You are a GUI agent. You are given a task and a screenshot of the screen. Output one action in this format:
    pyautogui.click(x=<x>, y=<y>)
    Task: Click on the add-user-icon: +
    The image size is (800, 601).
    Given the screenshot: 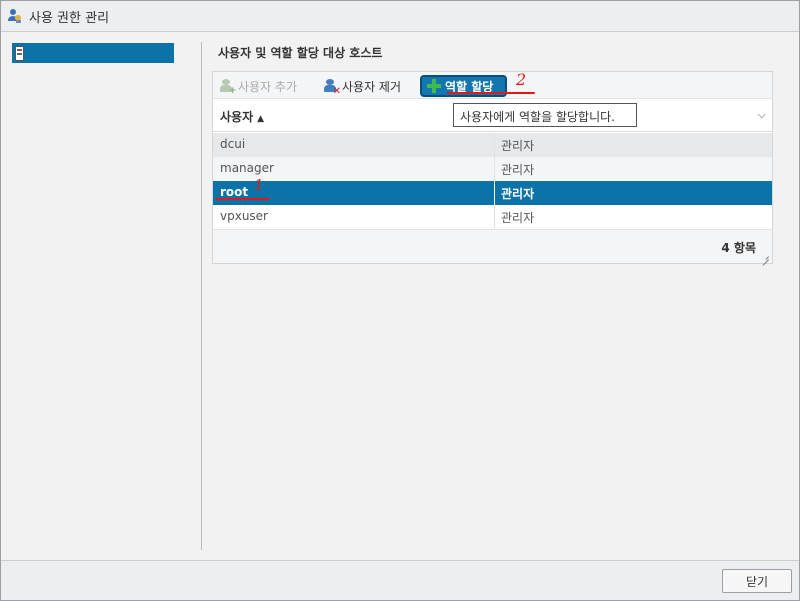 What is the action you would take?
    pyautogui.click(x=228, y=87)
    